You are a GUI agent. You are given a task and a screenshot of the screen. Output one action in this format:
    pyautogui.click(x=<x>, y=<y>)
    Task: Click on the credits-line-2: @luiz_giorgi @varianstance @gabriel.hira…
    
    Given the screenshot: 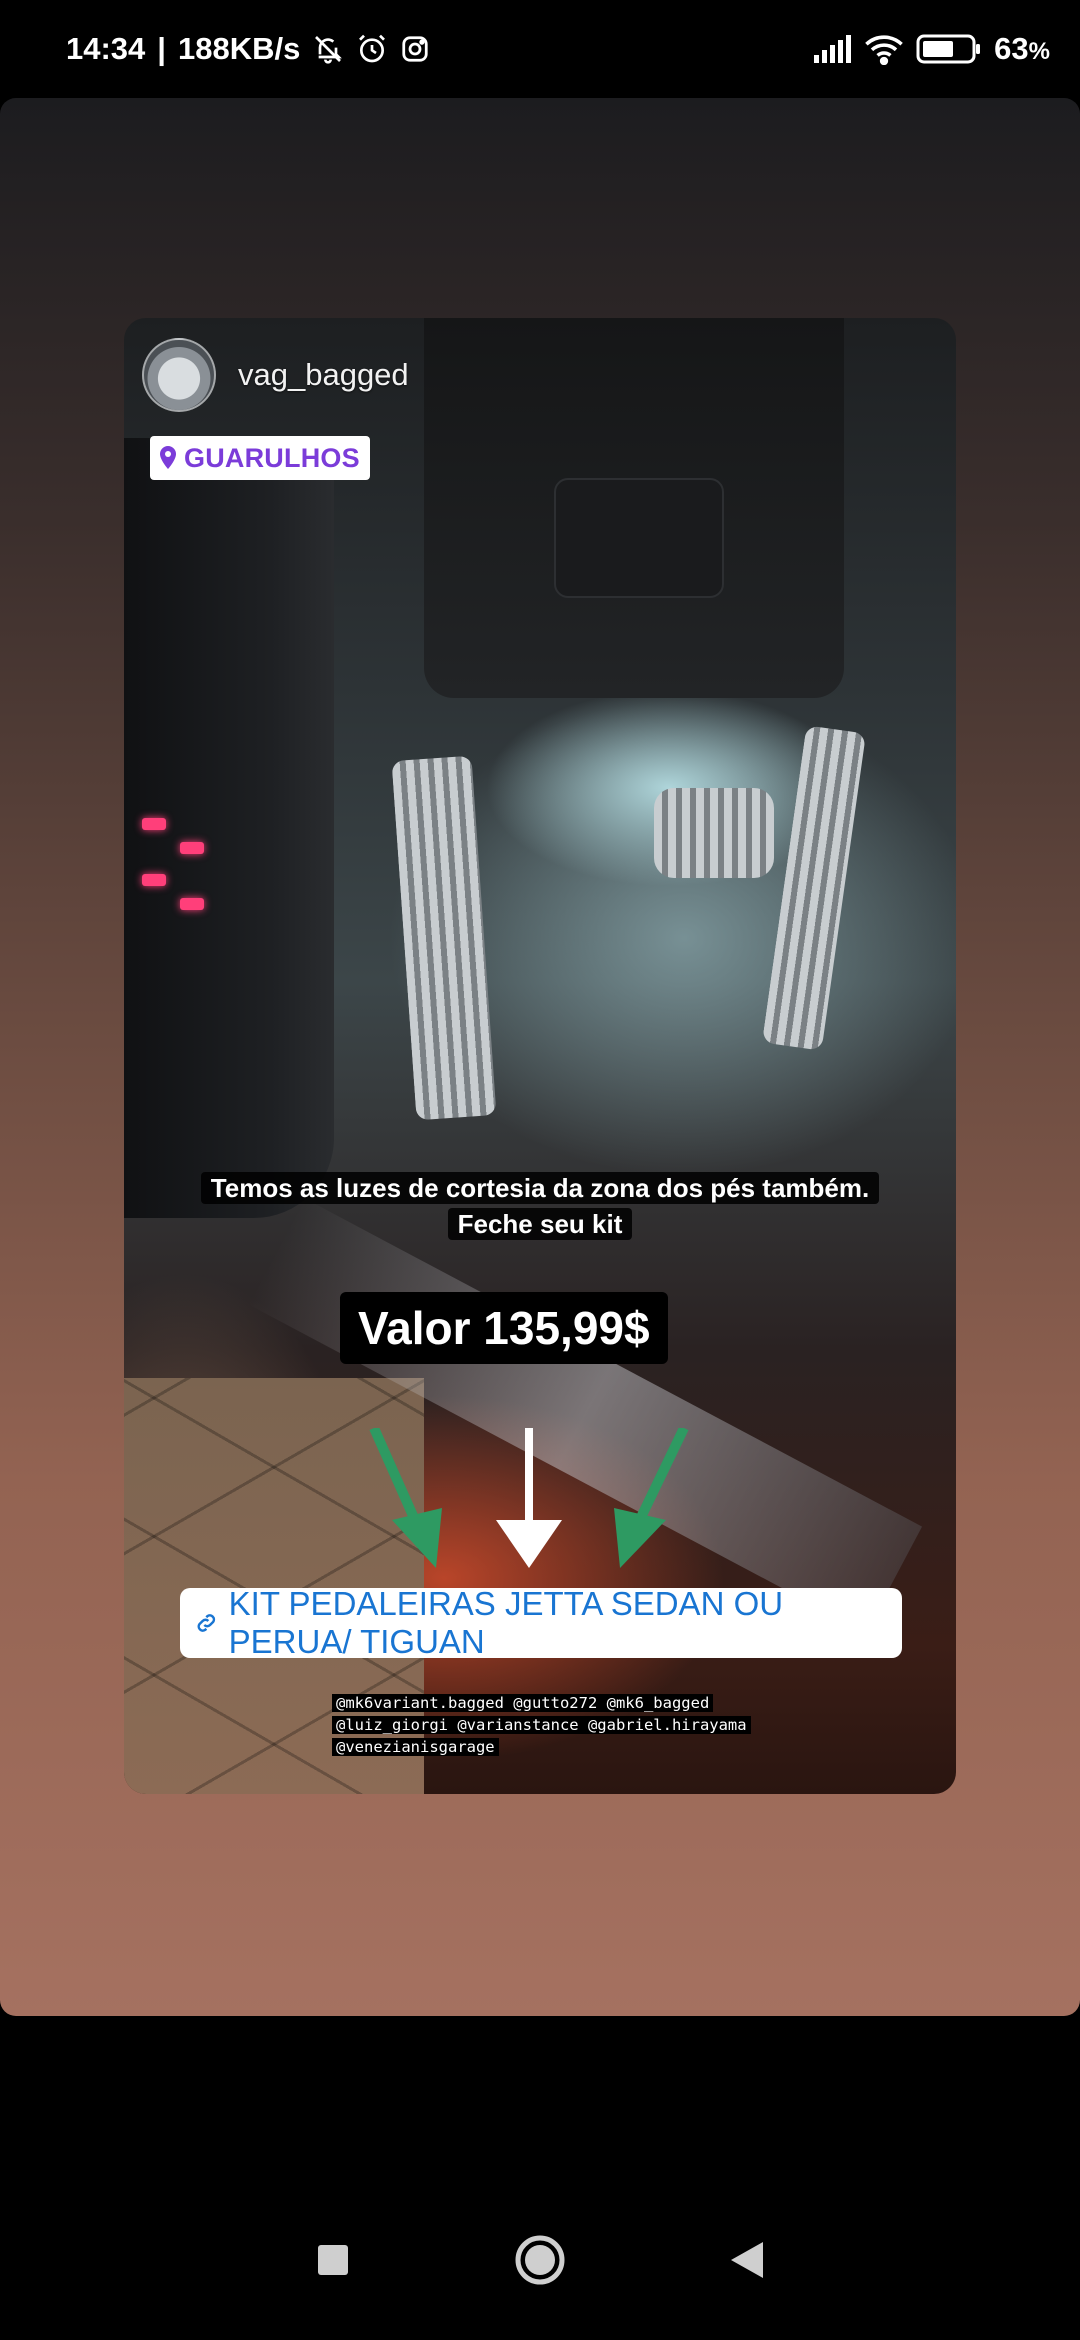 What is the action you would take?
    pyautogui.click(x=541, y=1725)
    